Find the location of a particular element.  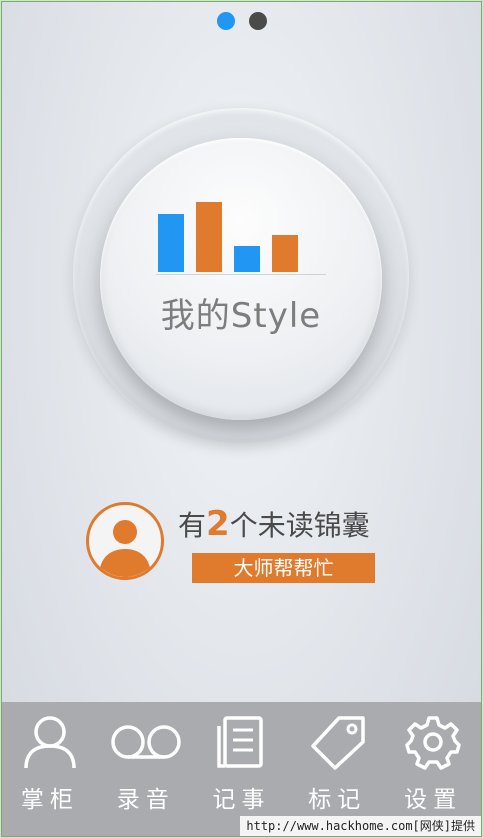

tag-icon is located at coordinates (338, 743).